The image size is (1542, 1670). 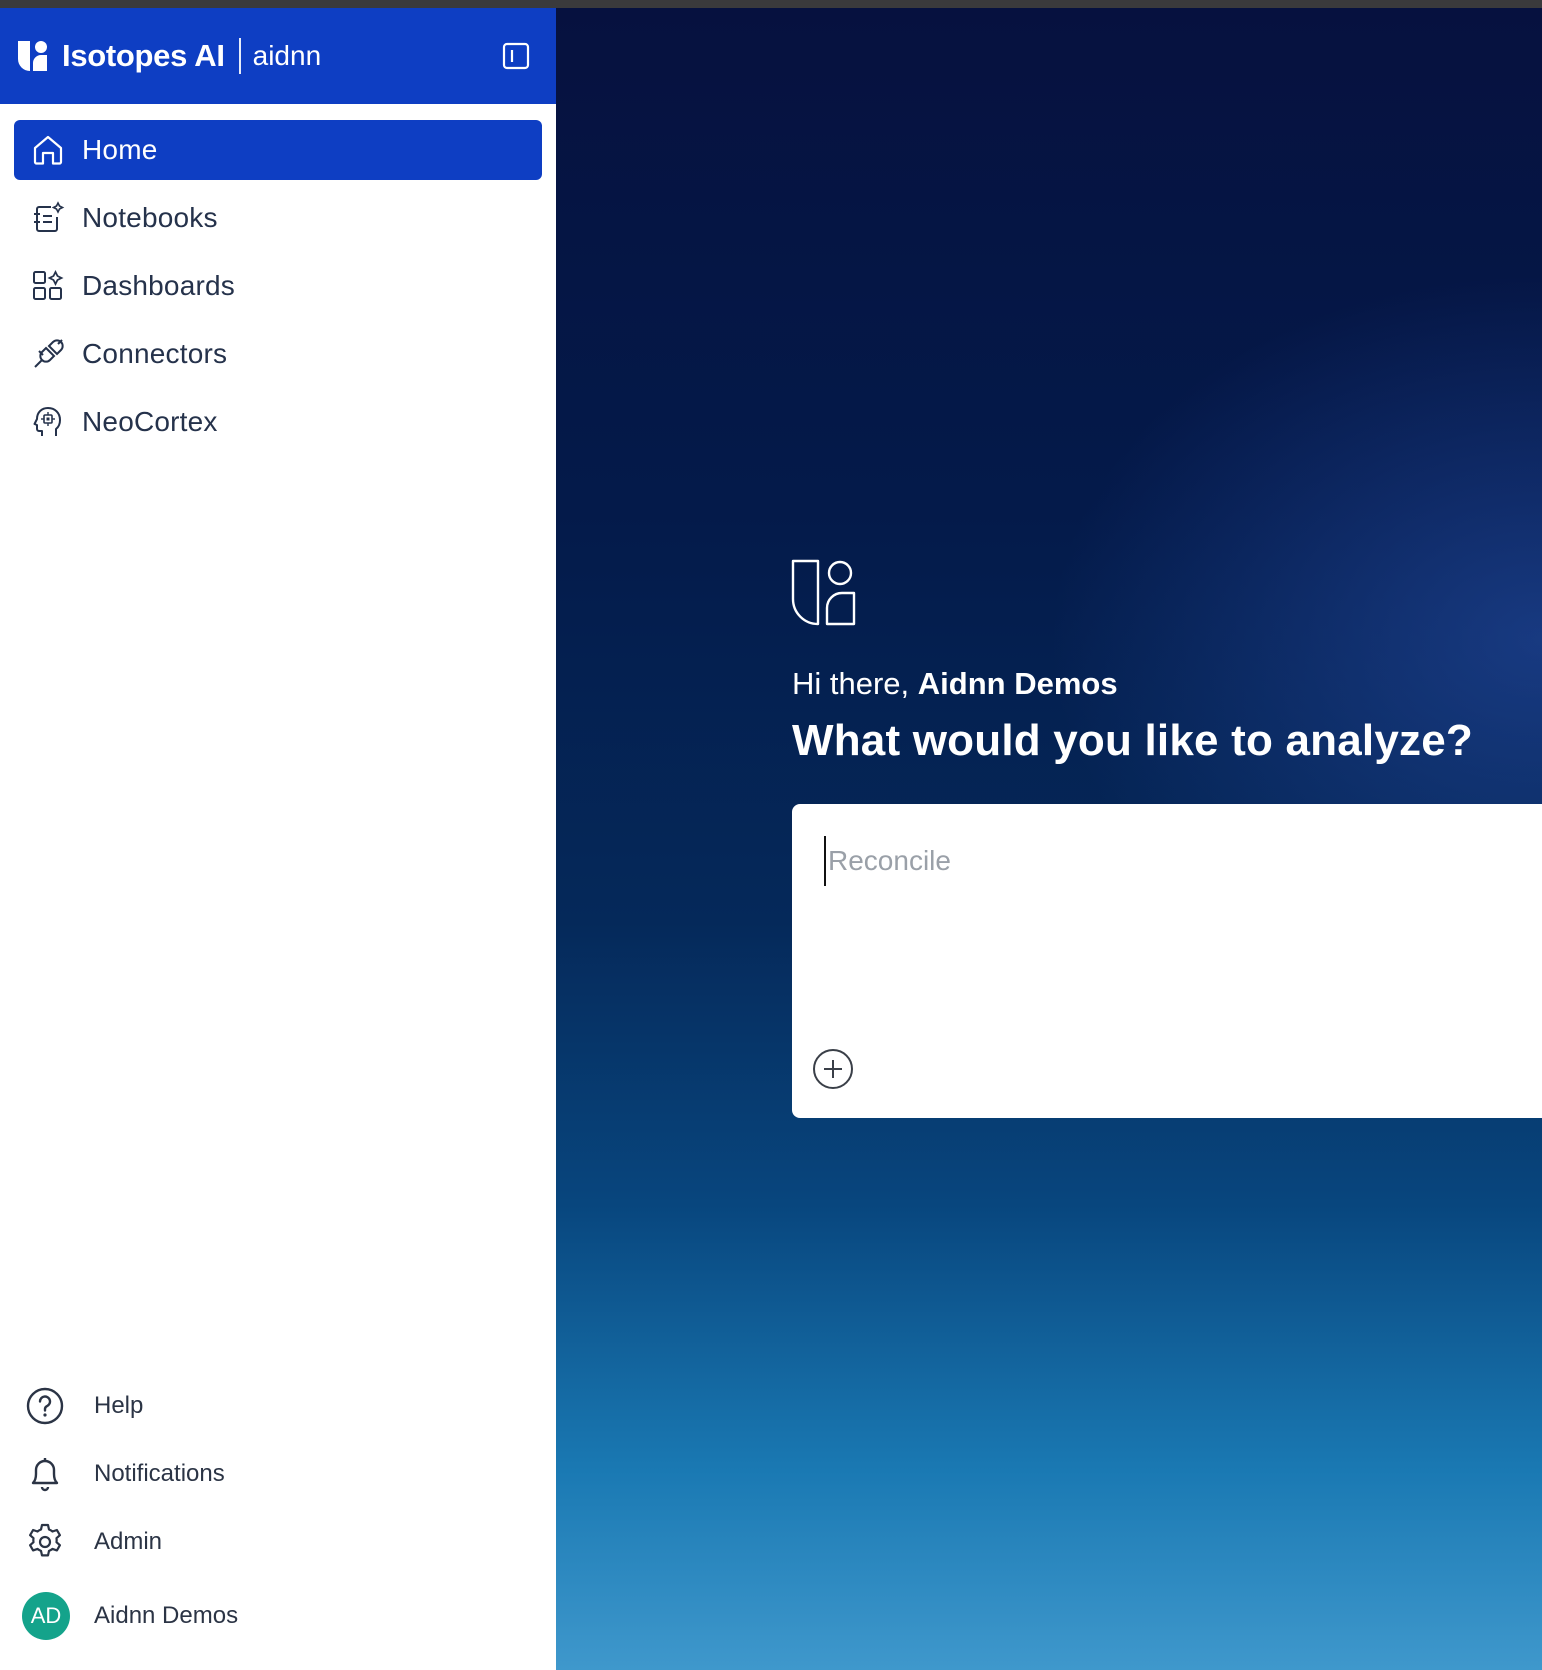 I want to click on sidebar-footer: Help Notifications Admin AD Aidnn Demos, so click(x=278, y=1521).